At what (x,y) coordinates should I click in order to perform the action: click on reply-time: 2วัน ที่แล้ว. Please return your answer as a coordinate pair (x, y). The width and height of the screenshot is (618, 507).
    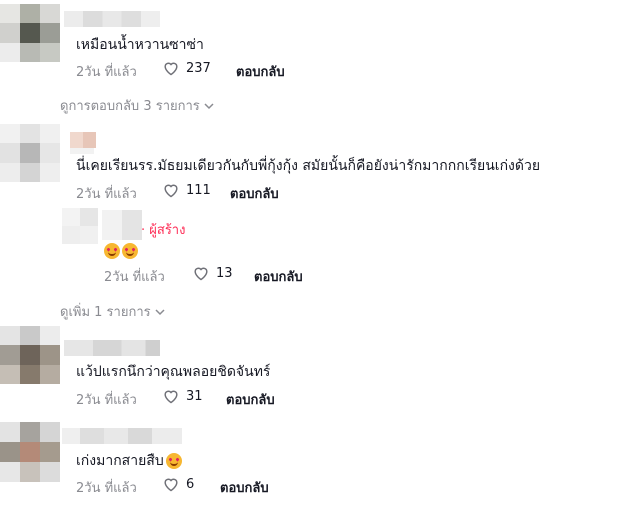
    Looking at the image, I should click on (134, 277).